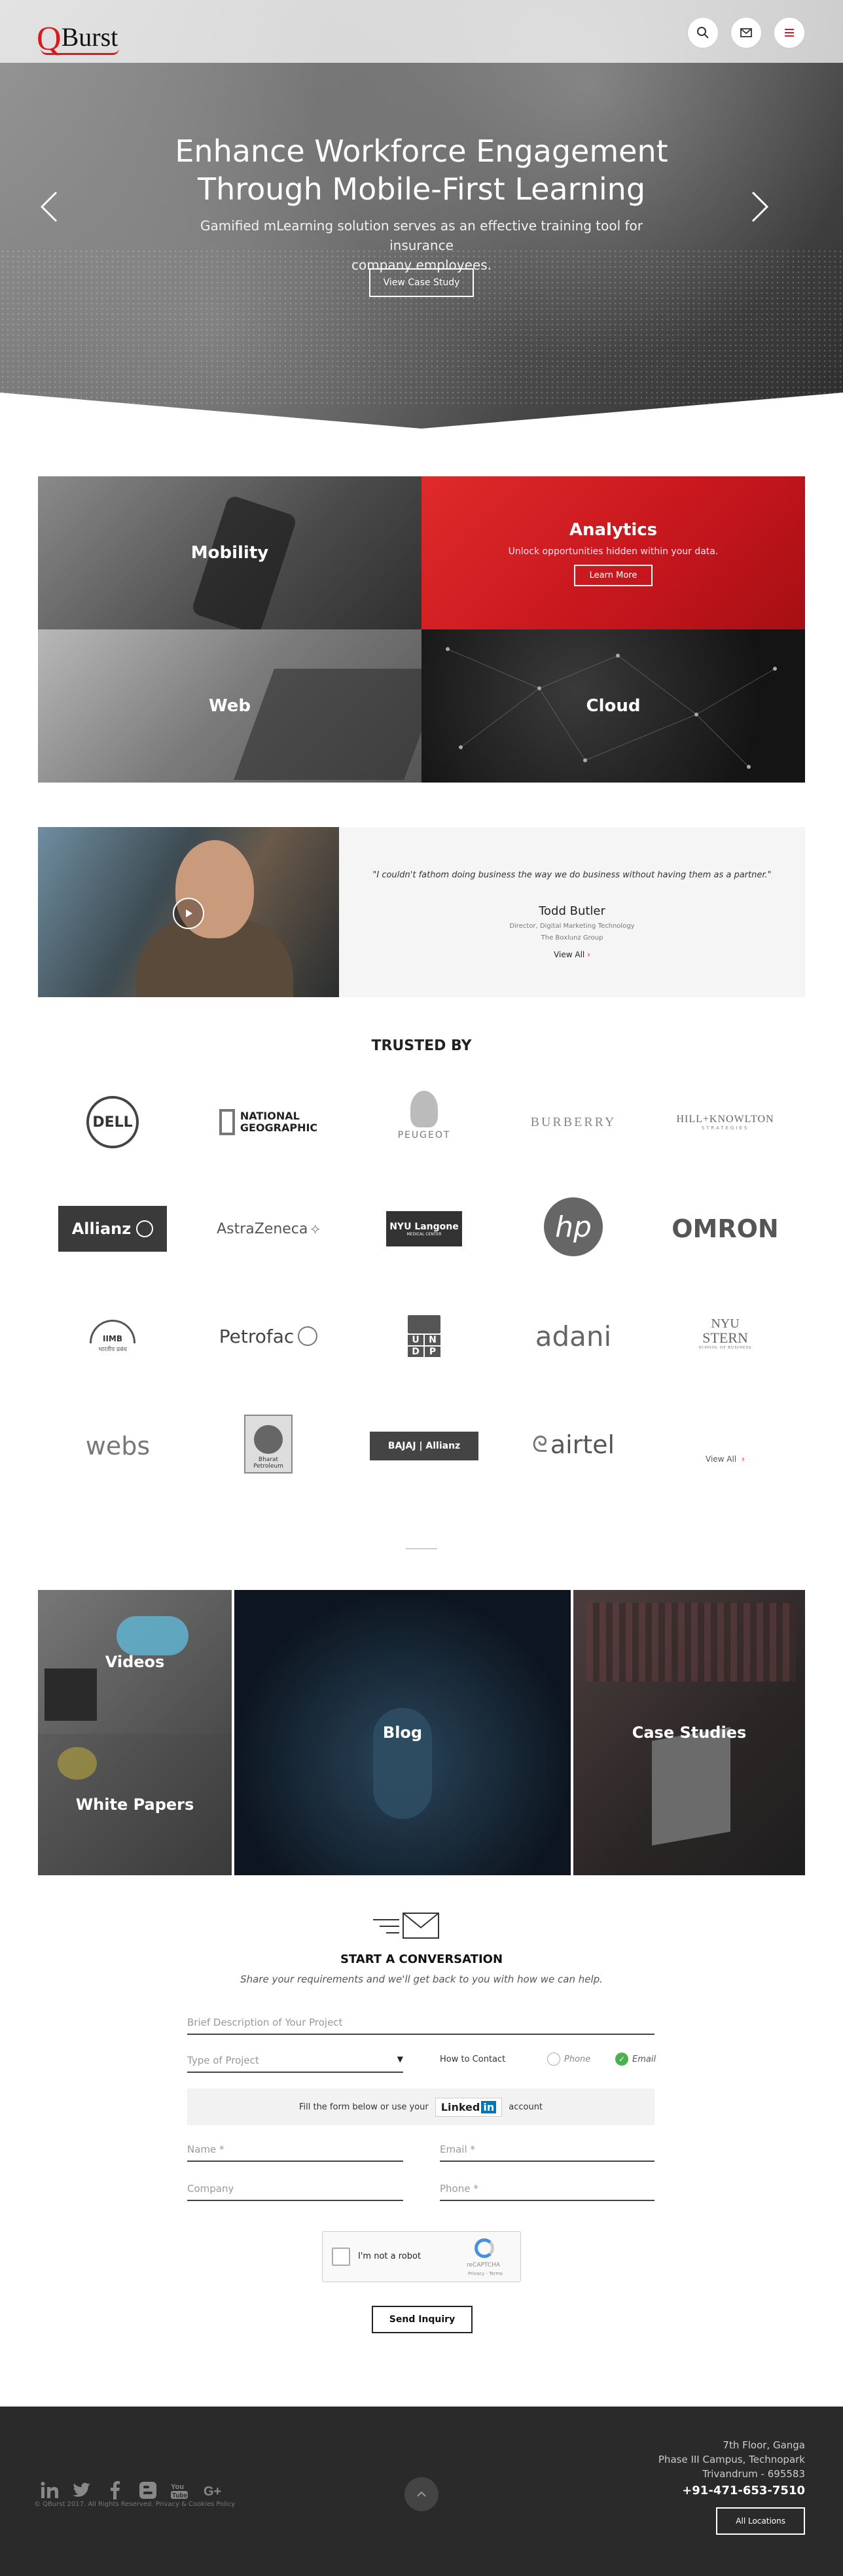  What do you see at coordinates (295, 2064) in the screenshot?
I see `project-type-select: Type of Project ▼` at bounding box center [295, 2064].